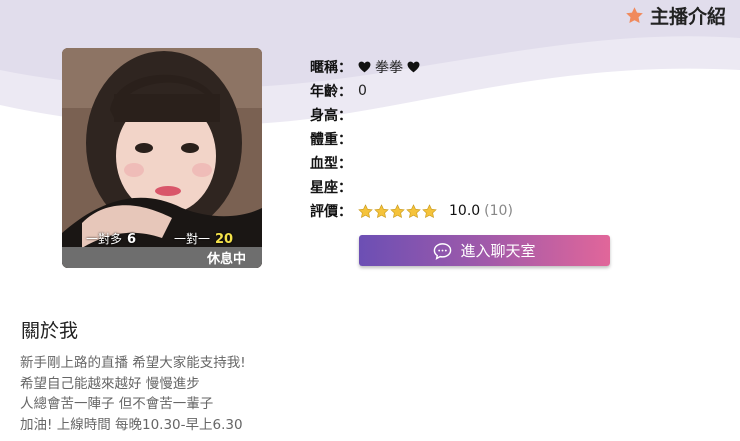  Describe the element at coordinates (465, 211) in the screenshot. I see `rating-score: 10.0` at that location.